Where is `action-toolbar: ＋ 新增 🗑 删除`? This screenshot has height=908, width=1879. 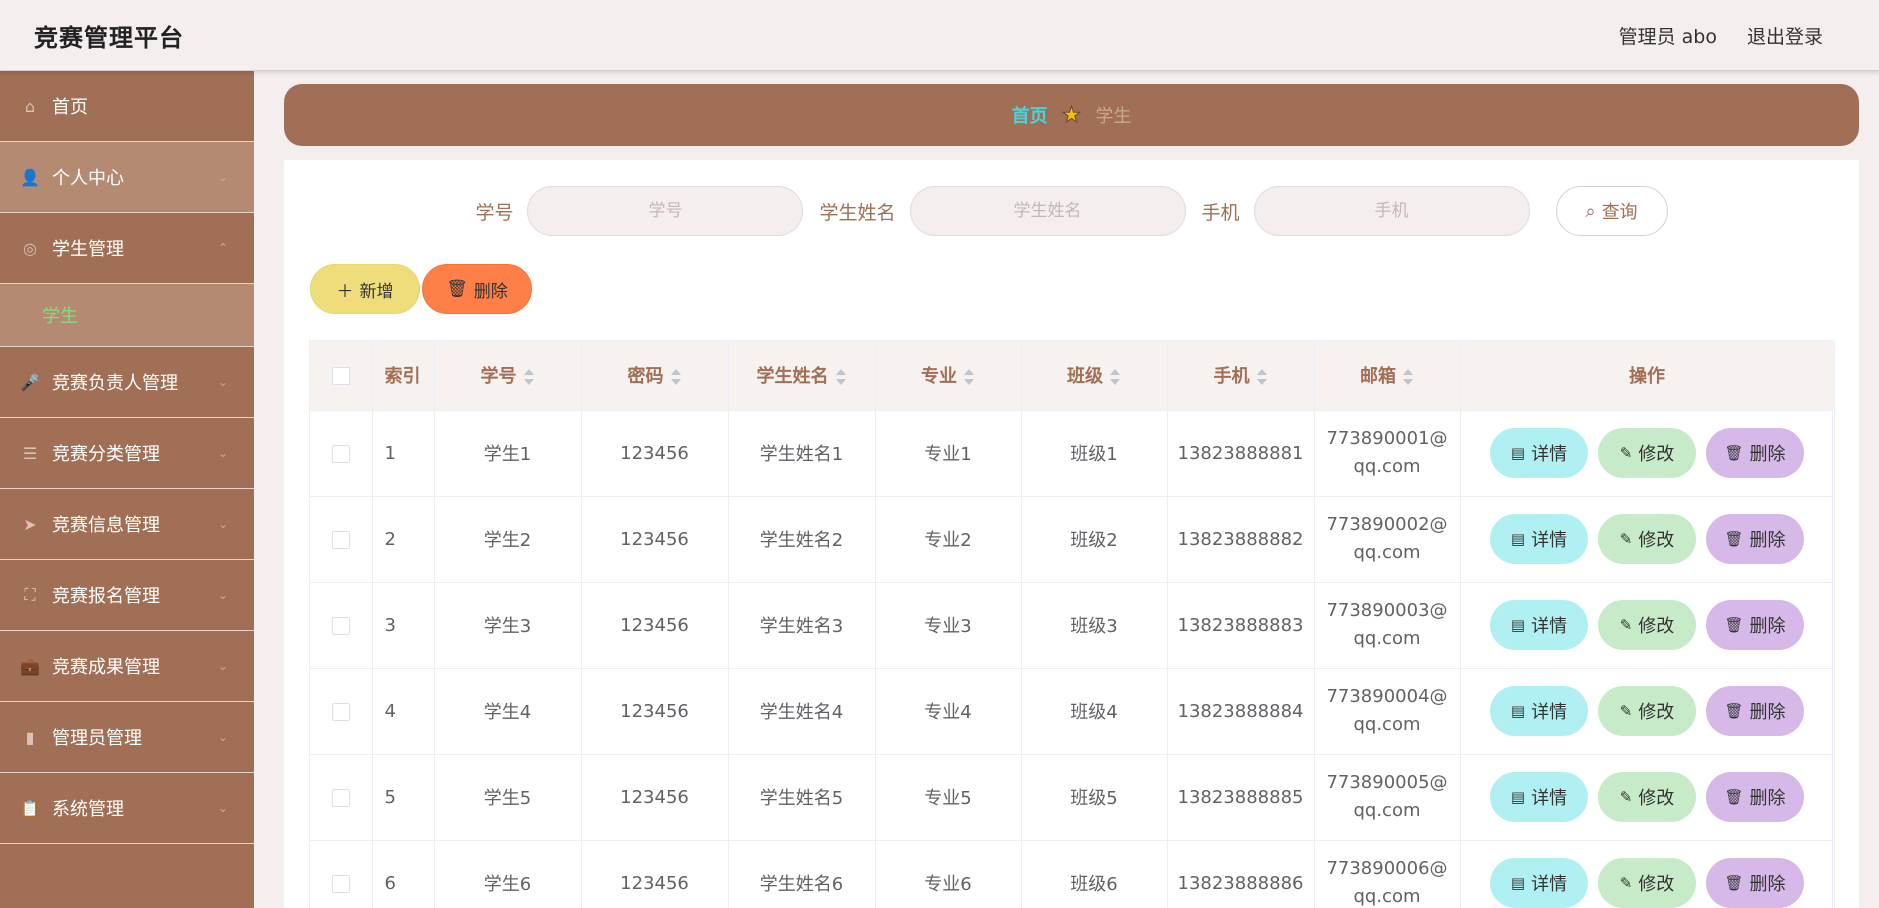 action-toolbar: ＋ 新增 🗑 删除 is located at coordinates (421, 289).